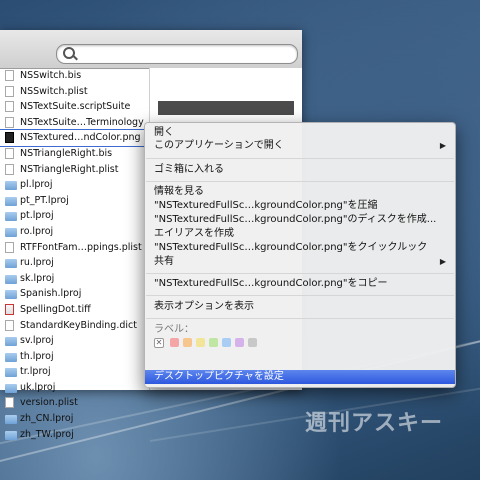  Describe the element at coordinates (74, 201) in the screenshot. I see `file-row: pt_PT.lproj` at that location.